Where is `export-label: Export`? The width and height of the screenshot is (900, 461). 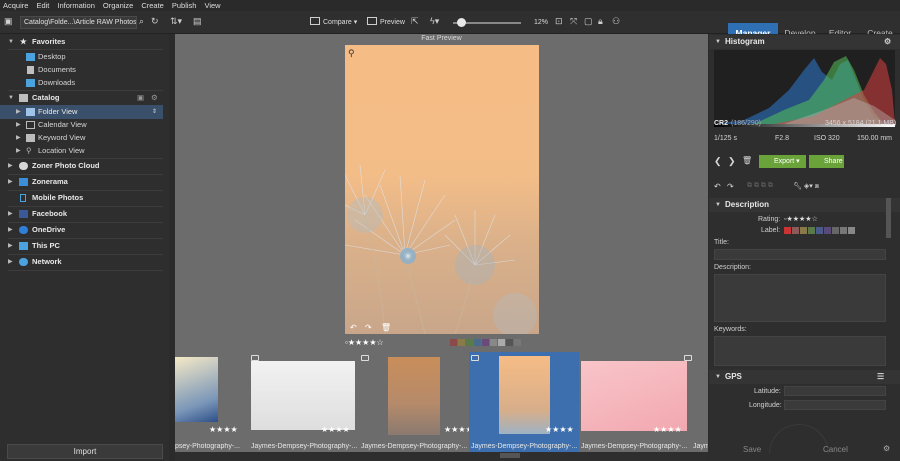 export-label: Export is located at coordinates (784, 161).